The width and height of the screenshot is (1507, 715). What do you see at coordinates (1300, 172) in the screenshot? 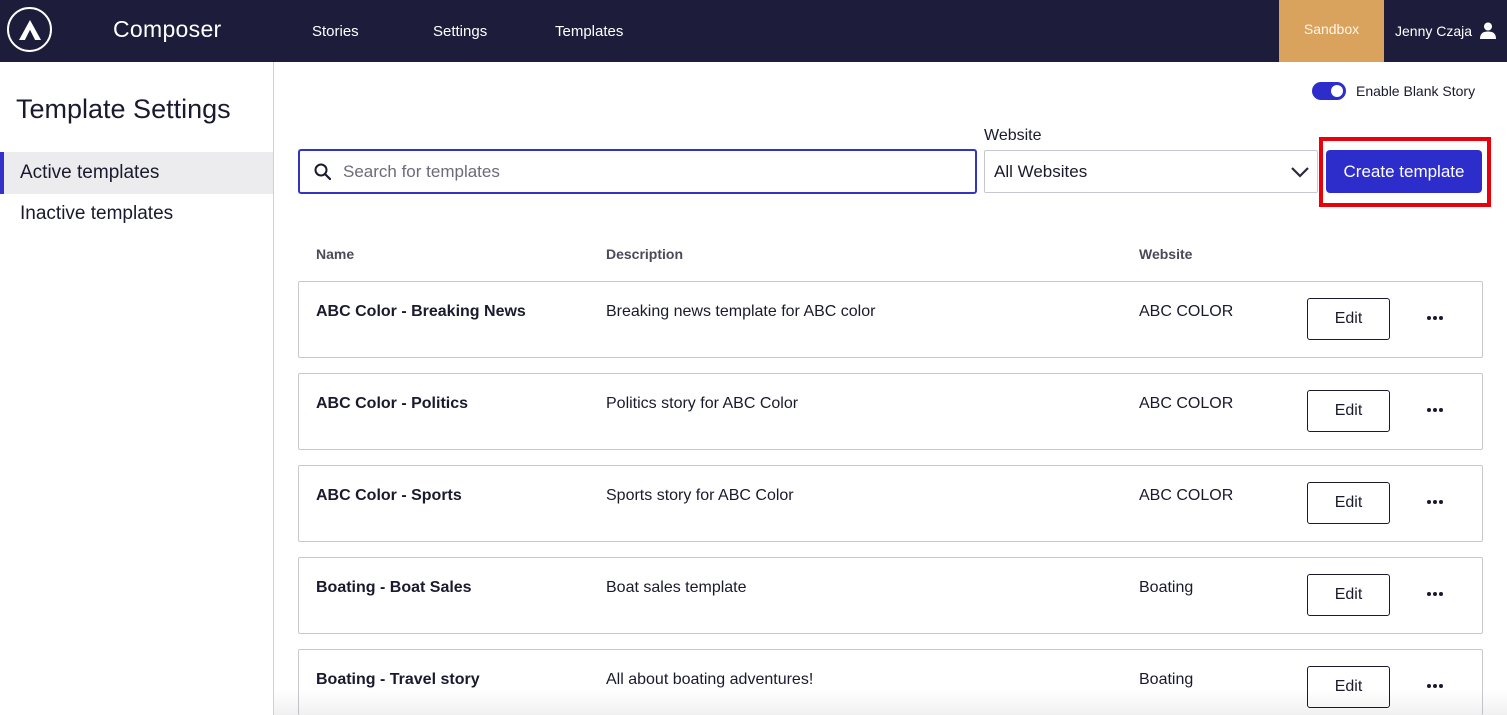
I see `chevron-down-icon` at bounding box center [1300, 172].